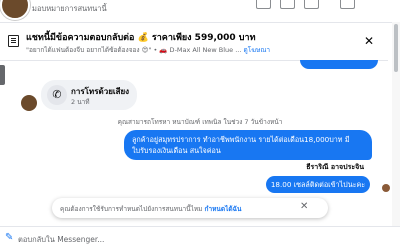 The width and height of the screenshot is (400, 251). What do you see at coordinates (9, 237) in the screenshot?
I see `reply-icon: ✎` at bounding box center [9, 237].